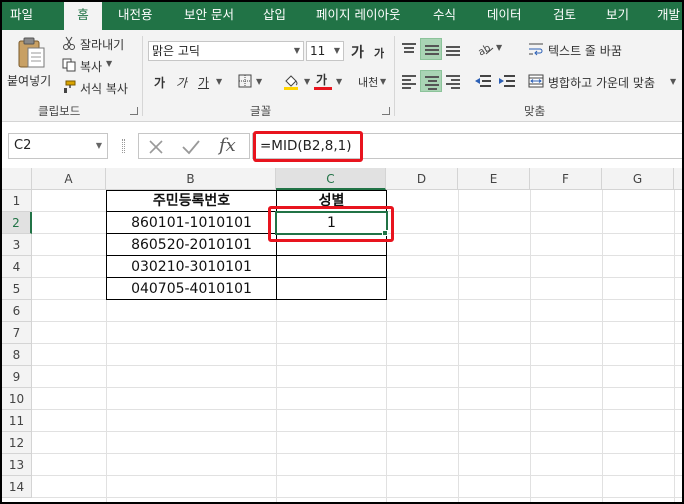 This screenshot has width=684, height=504. I want to click on font-name-value: 맑은 고딕, so click(176, 51).